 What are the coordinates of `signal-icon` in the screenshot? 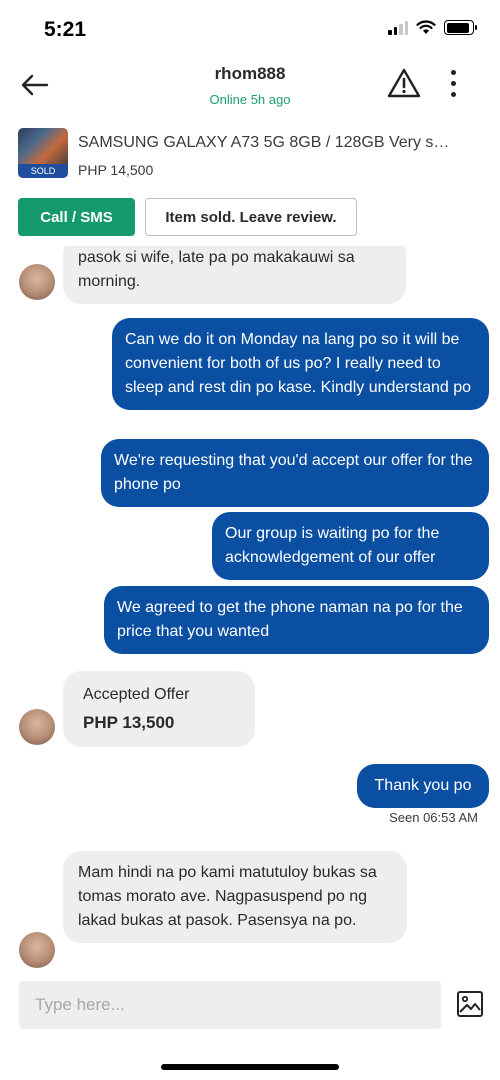 It's located at (398, 27).